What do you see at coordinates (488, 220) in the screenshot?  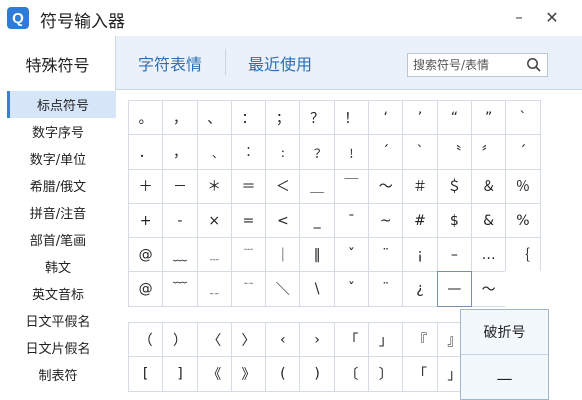 I see `symbol-cell: &` at bounding box center [488, 220].